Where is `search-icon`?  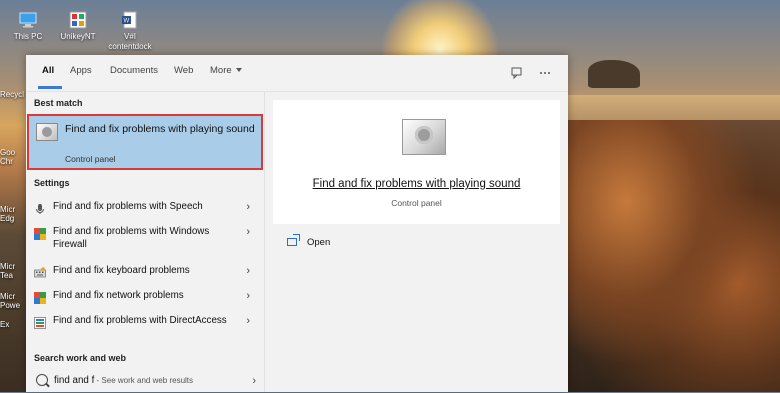
search-icon is located at coordinates (42, 380).